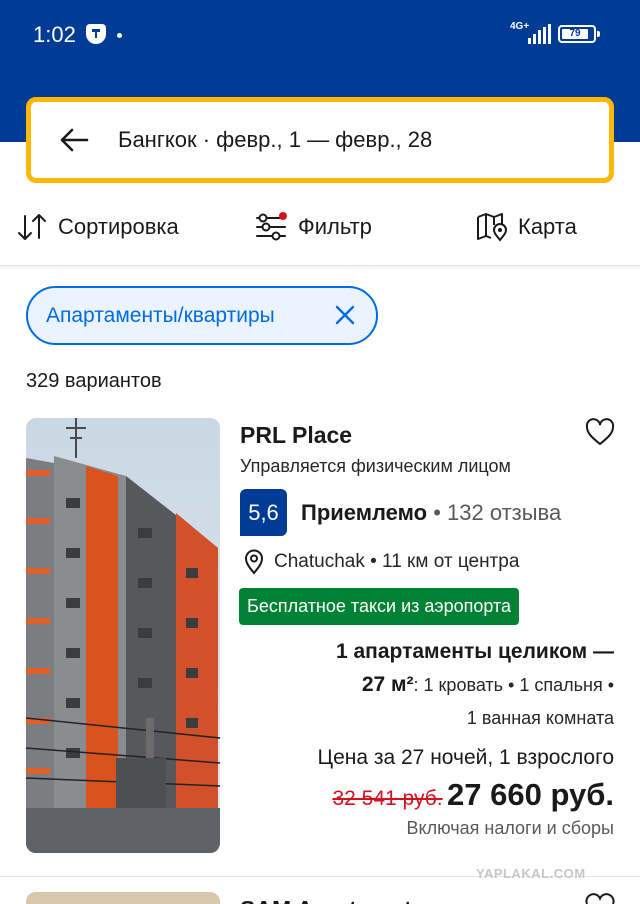  I want to click on search-query: Бангкок · февр., 1 — февр., 28, so click(275, 140).